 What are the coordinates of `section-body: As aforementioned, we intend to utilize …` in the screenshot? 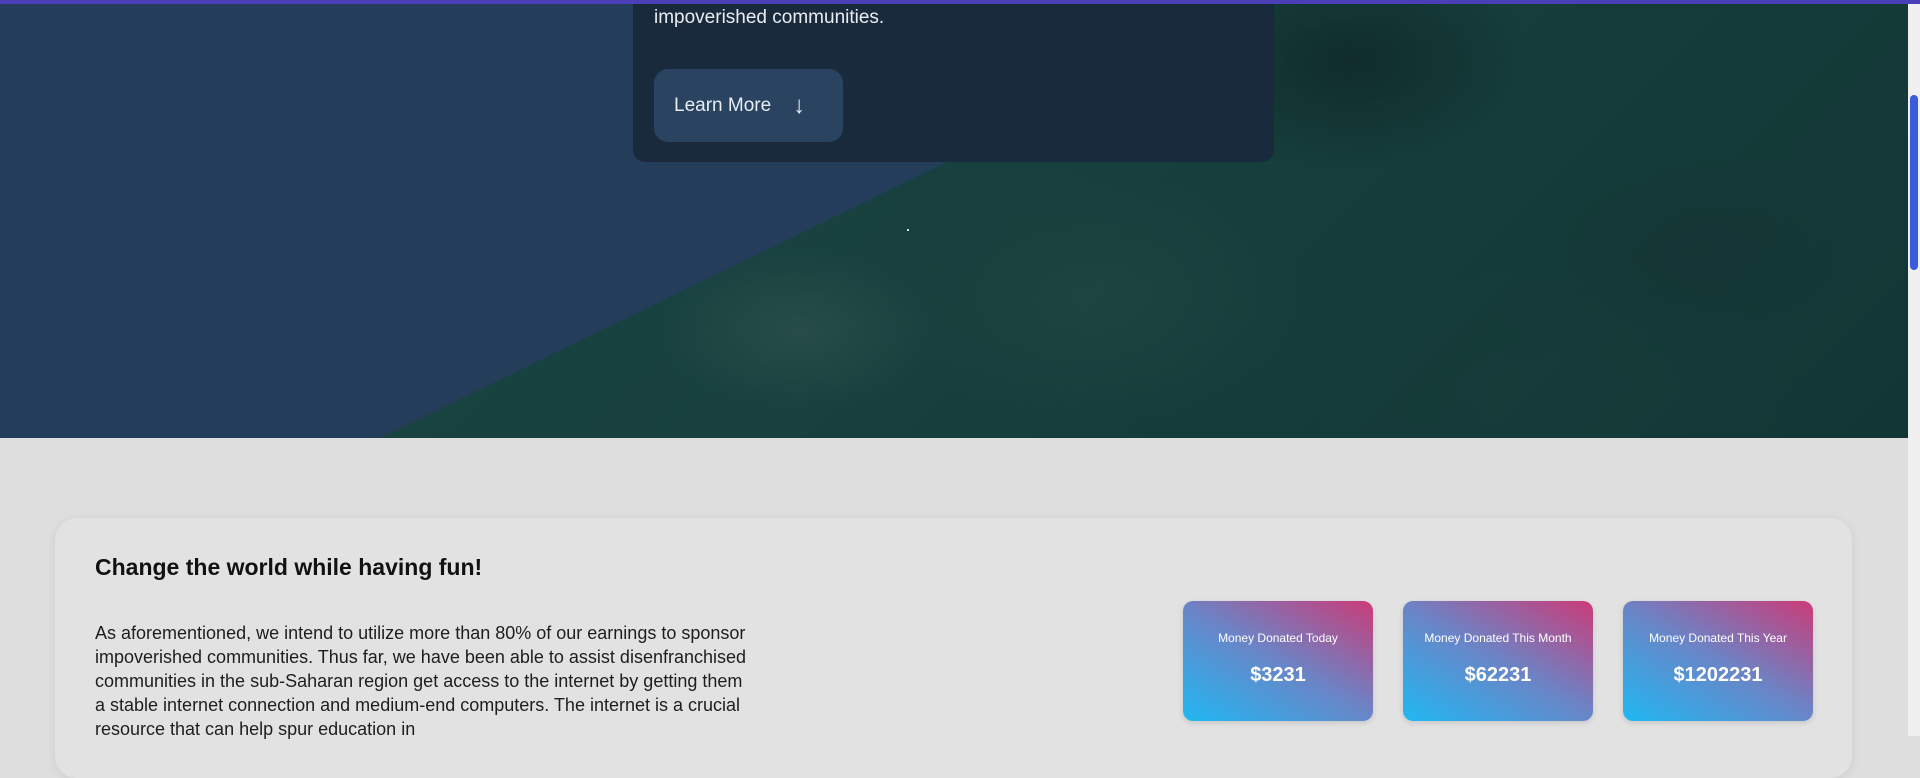 It's located at (421, 681).